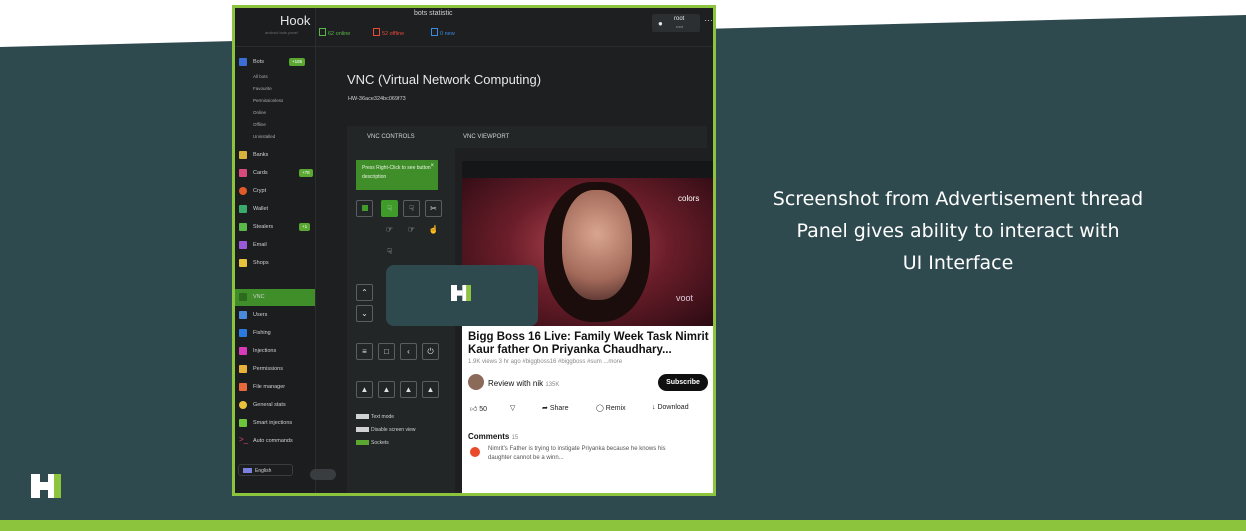  I want to click on swipe-left-button: ☞, so click(389, 230).